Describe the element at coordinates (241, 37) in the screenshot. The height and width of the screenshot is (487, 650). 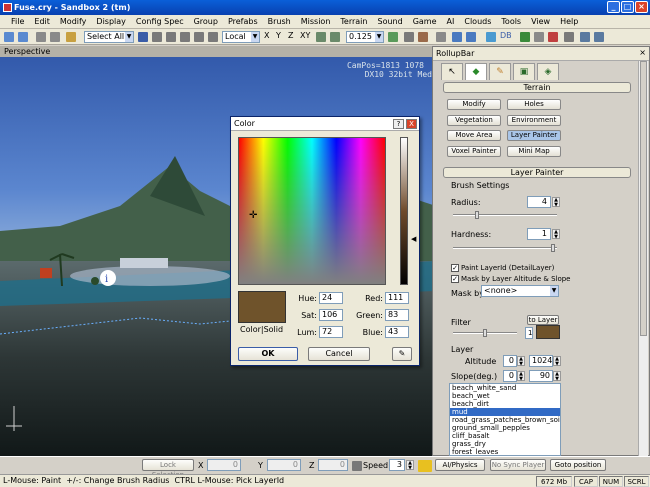
I see `coord-system-combo: Local ▼` at that location.